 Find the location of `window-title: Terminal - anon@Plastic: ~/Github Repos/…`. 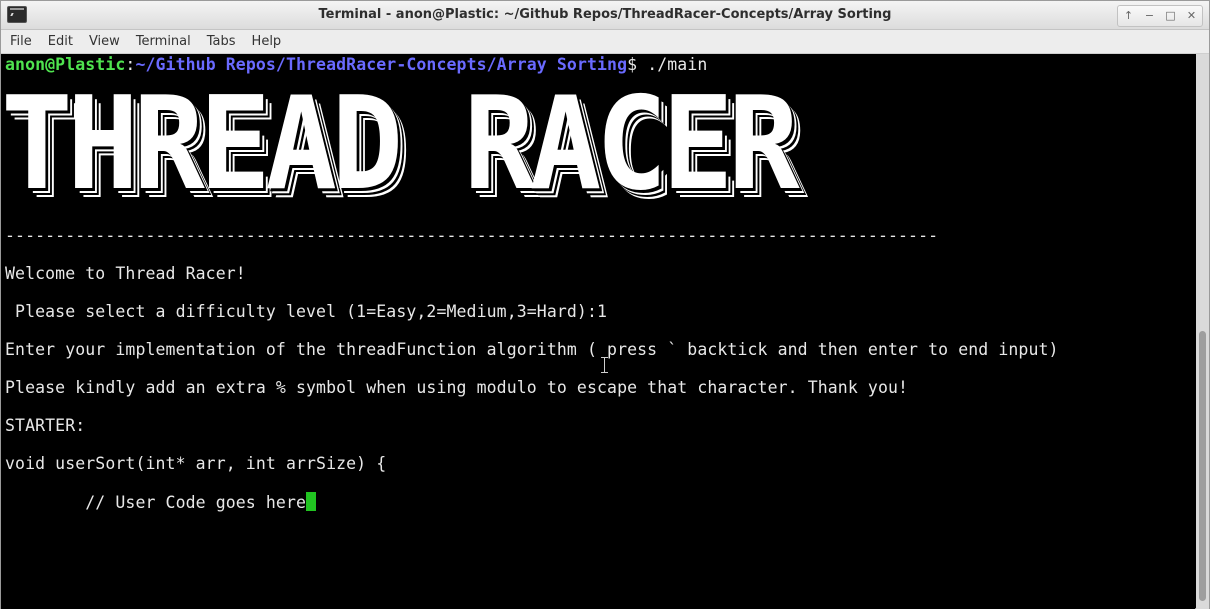

window-title: Terminal - anon@Plastic: ~/Github Repos/… is located at coordinates (605, 14).